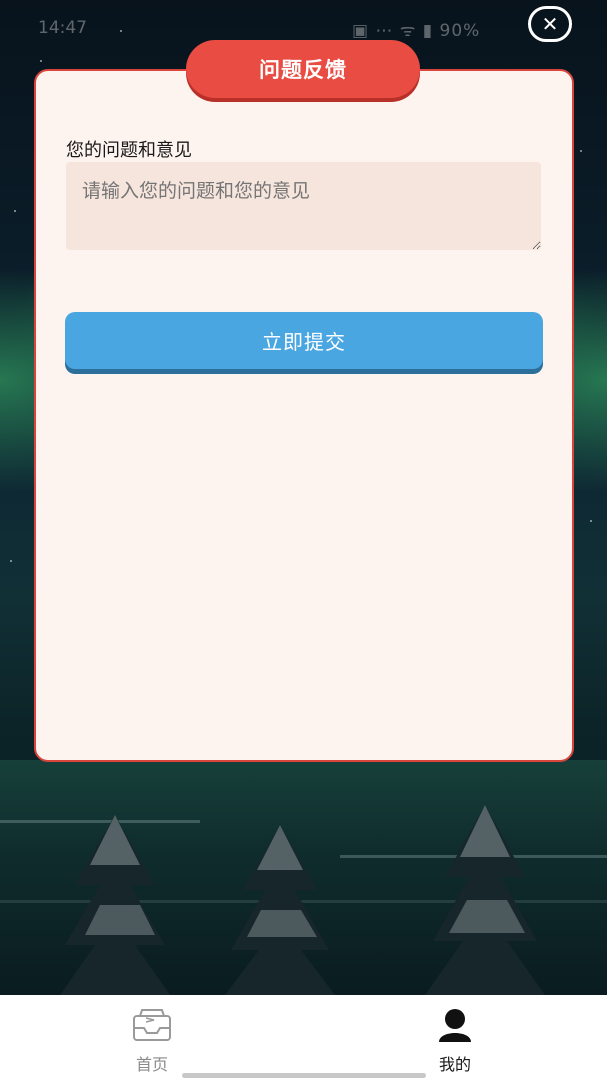 The height and width of the screenshot is (1080, 607). I want to click on inbox-icon, so click(152, 1025).